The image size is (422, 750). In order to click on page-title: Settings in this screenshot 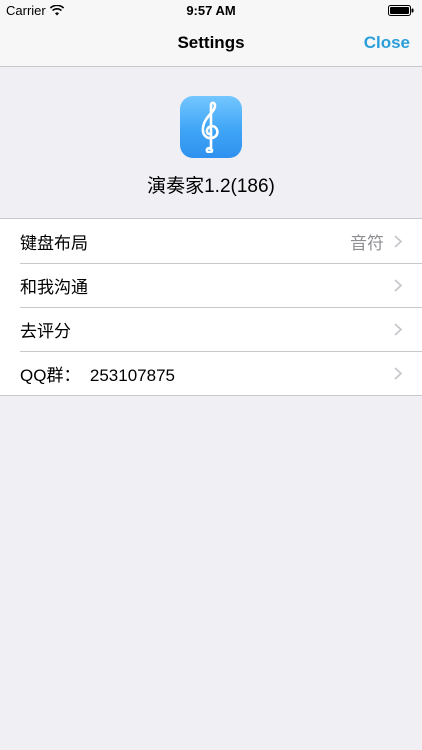, I will do `click(211, 42)`.